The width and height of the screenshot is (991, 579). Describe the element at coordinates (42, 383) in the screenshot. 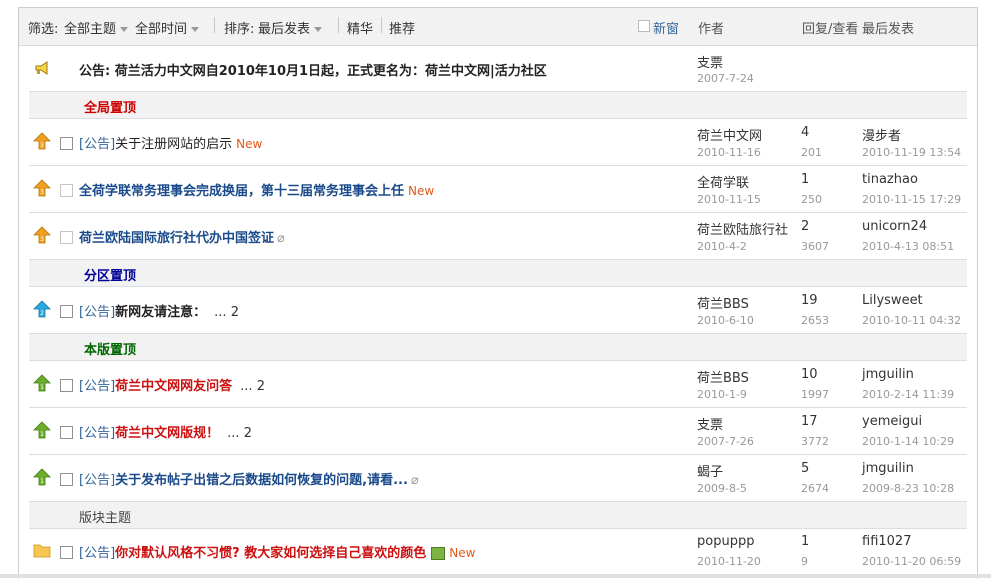

I see `board-sticky-icon: 1` at that location.